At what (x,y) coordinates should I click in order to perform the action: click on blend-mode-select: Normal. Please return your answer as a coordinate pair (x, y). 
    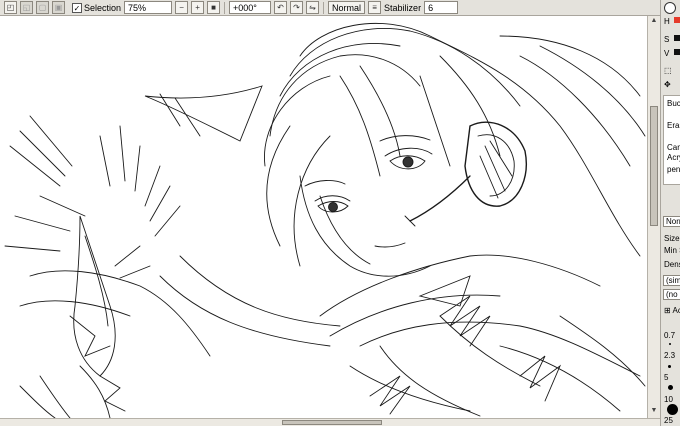
    Looking at the image, I should click on (347, 7).